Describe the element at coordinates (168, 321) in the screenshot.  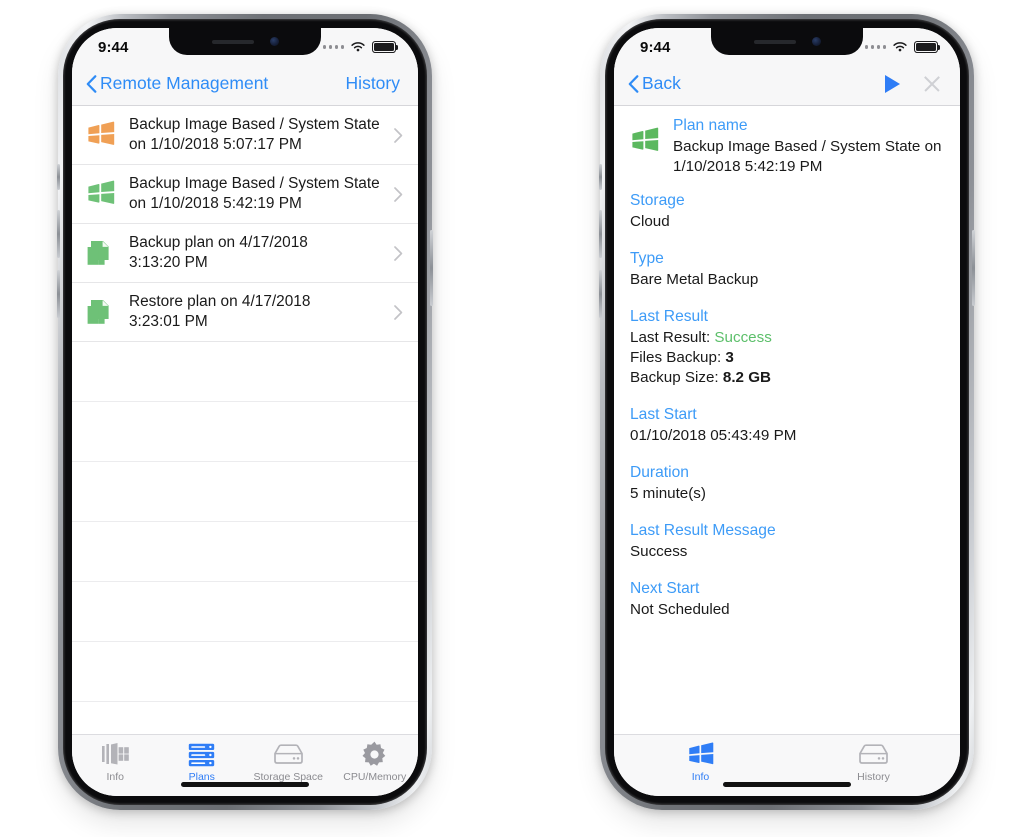
I see `plan-row-subtitle: 3:23:01 PM` at that location.